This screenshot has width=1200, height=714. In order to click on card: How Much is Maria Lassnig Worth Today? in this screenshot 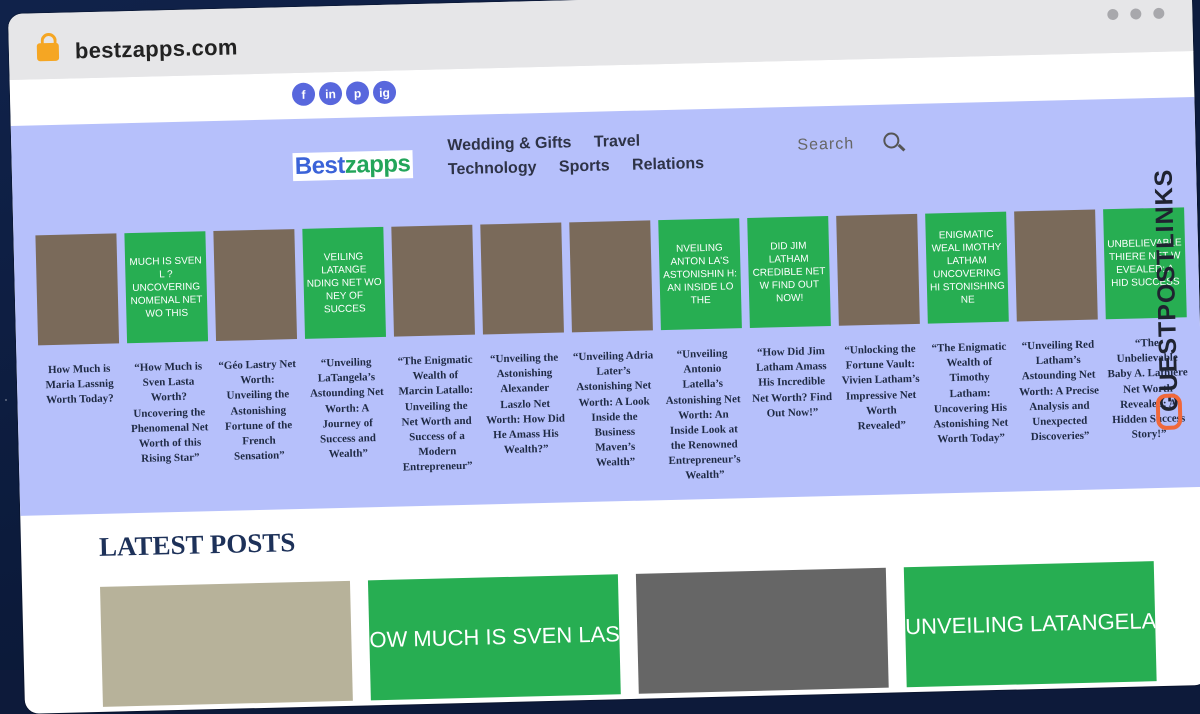, I will do `click(78, 366)`.